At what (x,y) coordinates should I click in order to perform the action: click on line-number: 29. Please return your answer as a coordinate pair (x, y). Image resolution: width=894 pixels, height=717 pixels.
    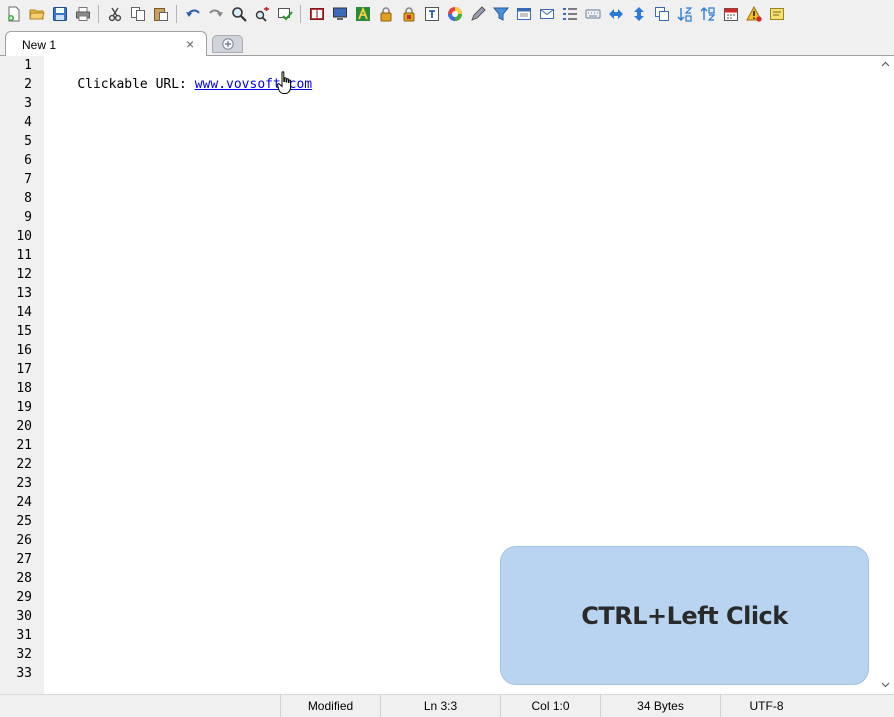
    Looking at the image, I should click on (24, 597).